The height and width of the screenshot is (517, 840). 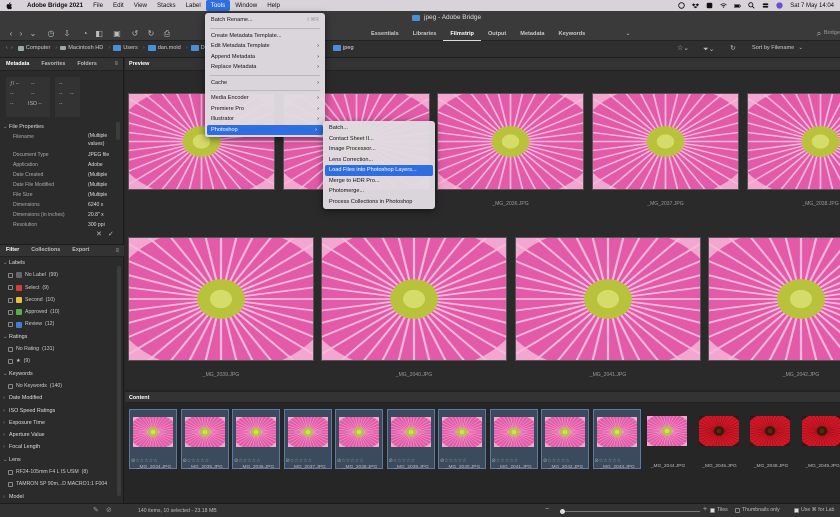 I want to click on sort-dropdown: Sort by Filename ⌄, so click(x=777, y=48).